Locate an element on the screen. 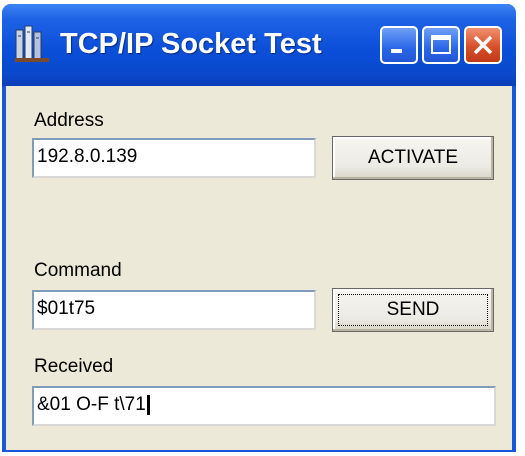 This screenshot has height=456, width=525. maximize-button is located at coordinates (441, 45).